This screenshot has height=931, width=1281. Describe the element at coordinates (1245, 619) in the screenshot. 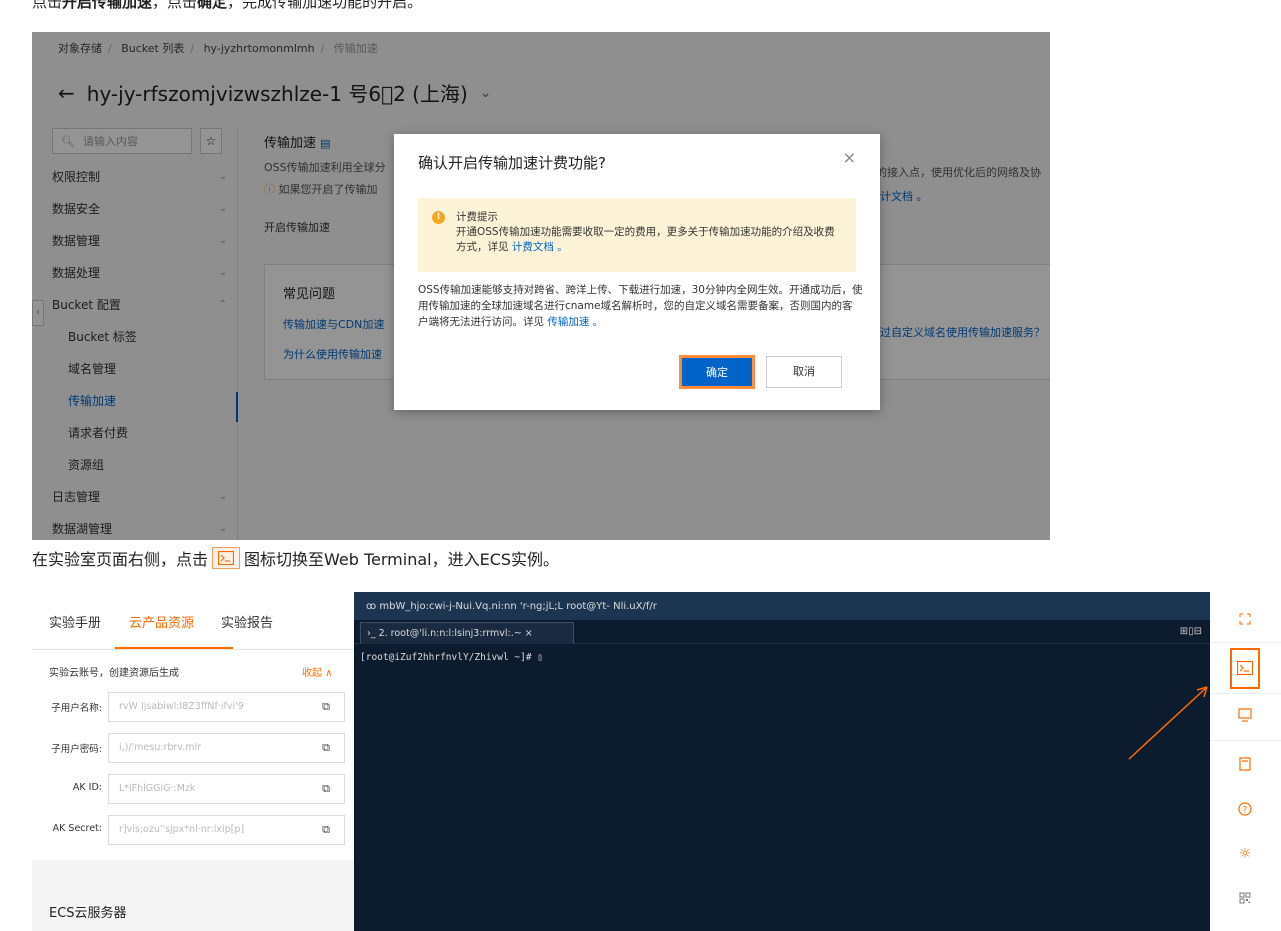

I see `fullscreen-icon` at that location.